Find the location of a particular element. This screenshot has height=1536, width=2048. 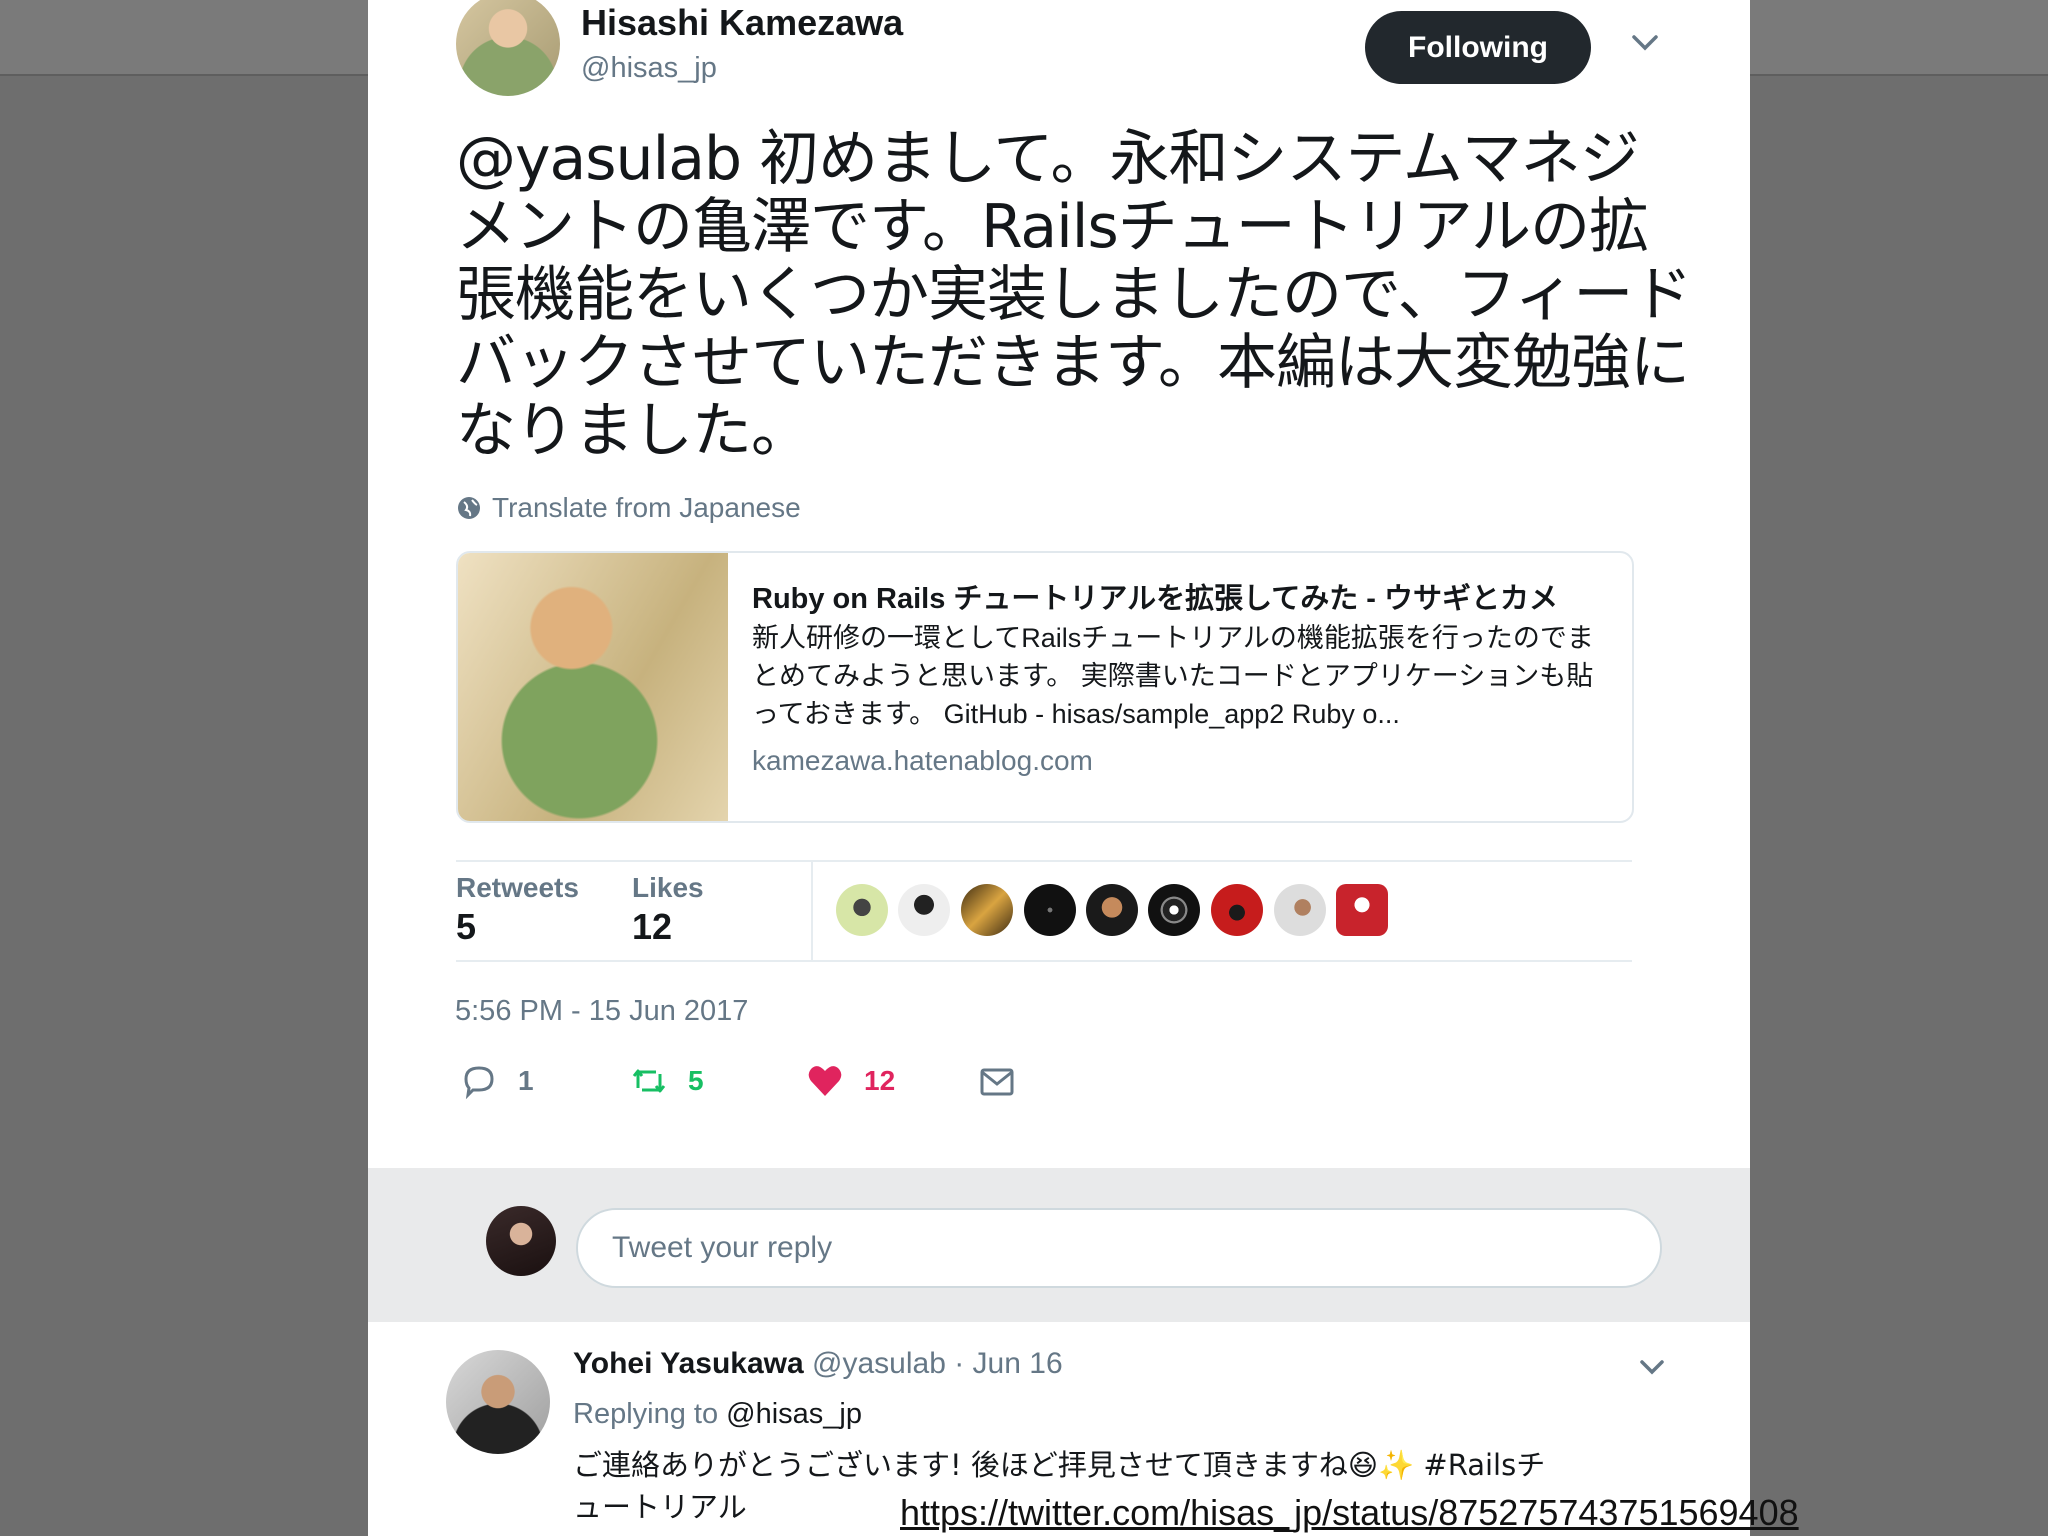

reply-author-name: Yohei Yasukawa is located at coordinates (688, 1363).